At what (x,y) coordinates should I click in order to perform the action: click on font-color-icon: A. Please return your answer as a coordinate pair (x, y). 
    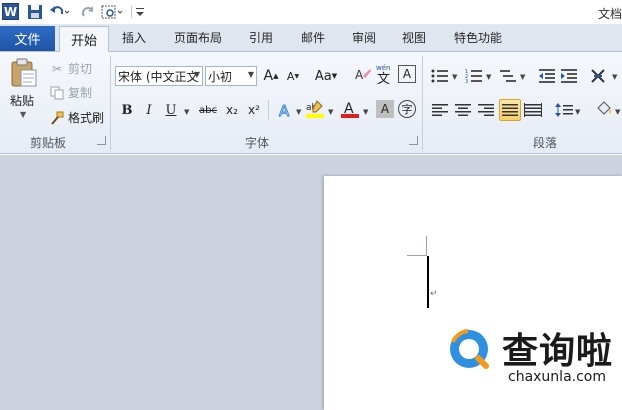
    Looking at the image, I should click on (350, 109).